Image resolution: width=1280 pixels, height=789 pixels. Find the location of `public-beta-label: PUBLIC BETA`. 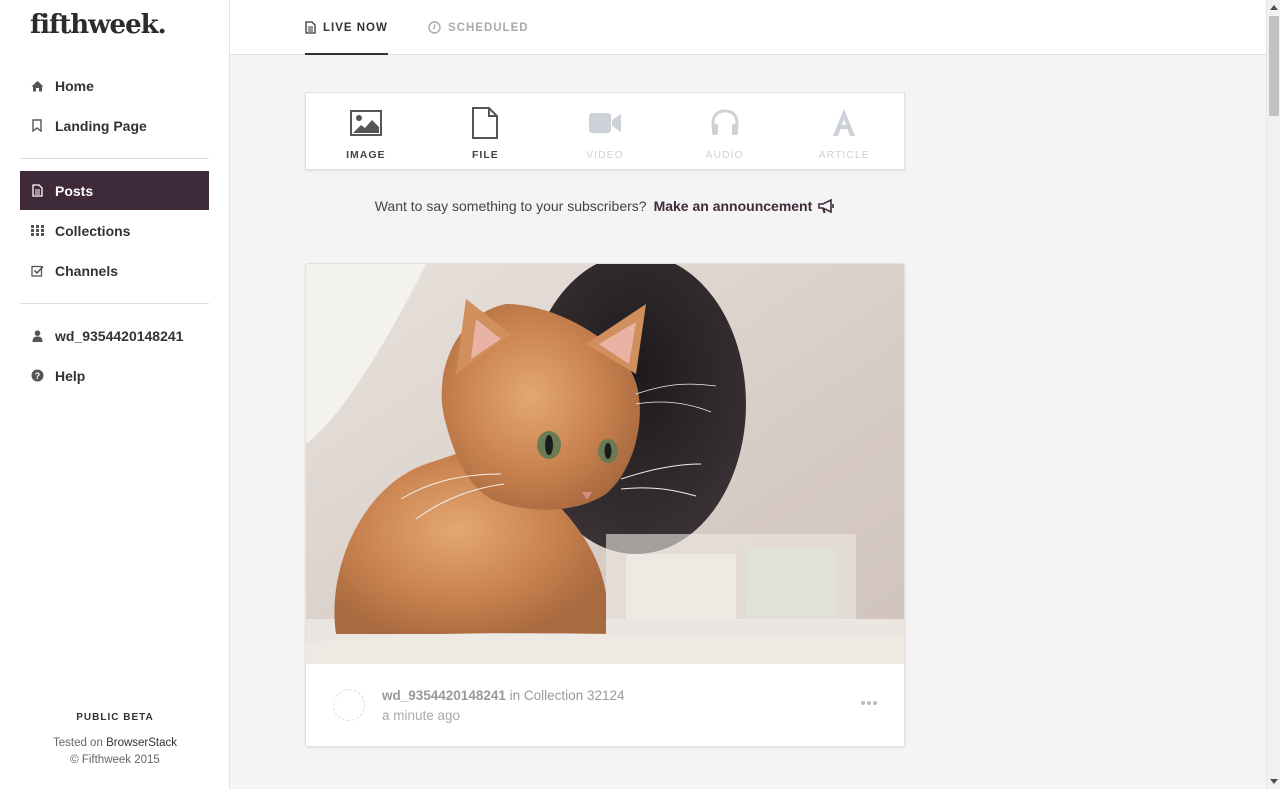

public-beta-label: PUBLIC BETA is located at coordinates (115, 717).